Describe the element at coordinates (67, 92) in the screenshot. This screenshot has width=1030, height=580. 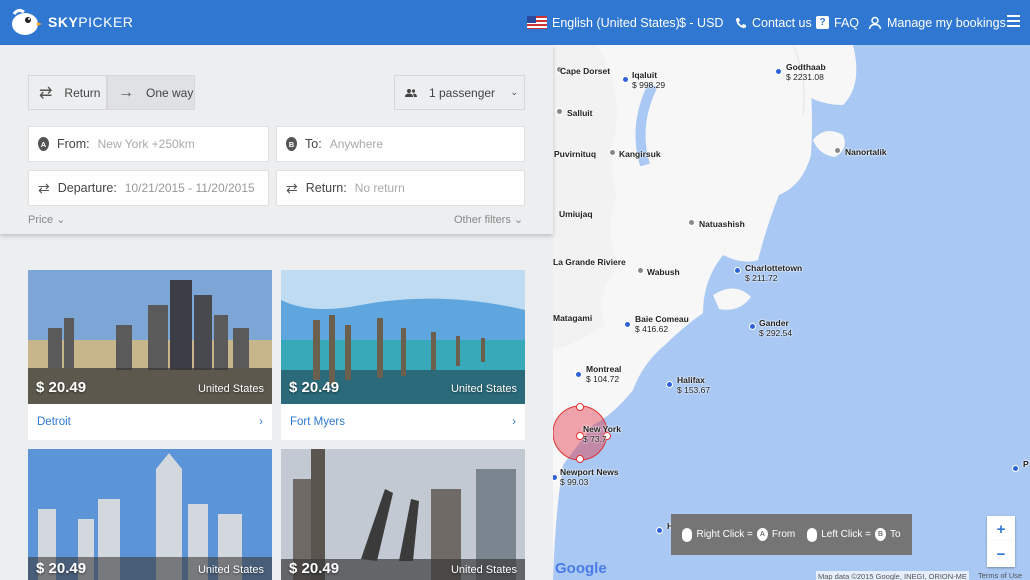
I see `return-toggle-button: ⇄ Return` at that location.